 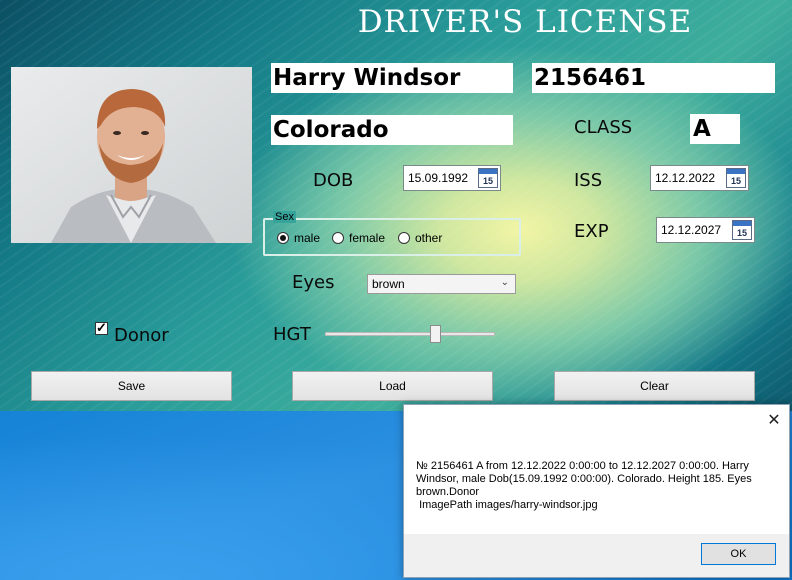 What do you see at coordinates (392, 233) in the screenshot?
I see `sex-groupbox: Sex male female other` at bounding box center [392, 233].